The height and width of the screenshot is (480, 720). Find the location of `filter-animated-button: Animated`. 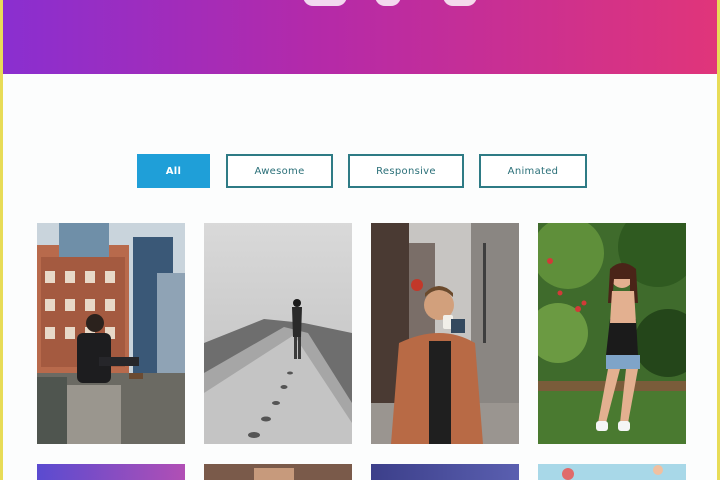

filter-animated-button: Animated is located at coordinates (533, 171).